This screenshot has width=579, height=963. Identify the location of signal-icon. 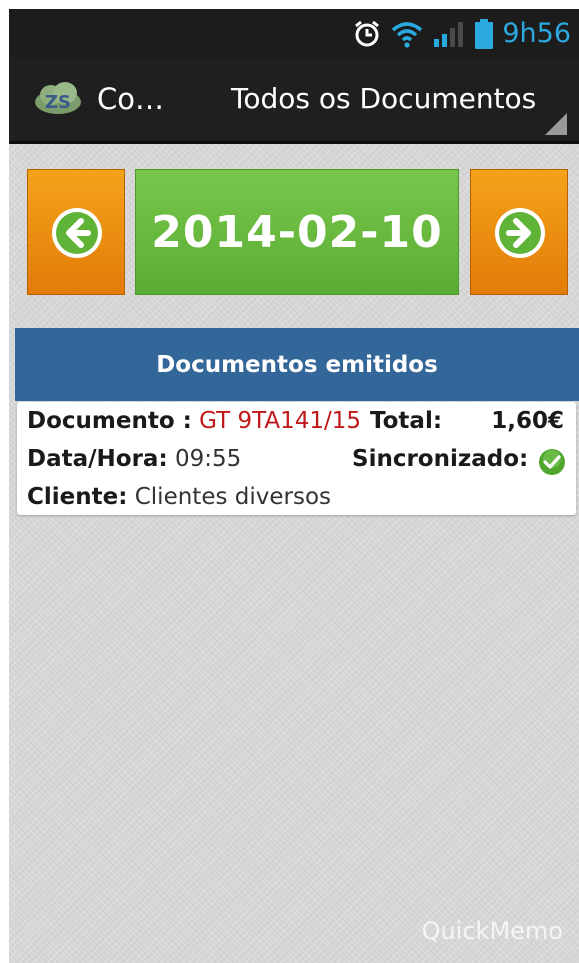
(449, 34).